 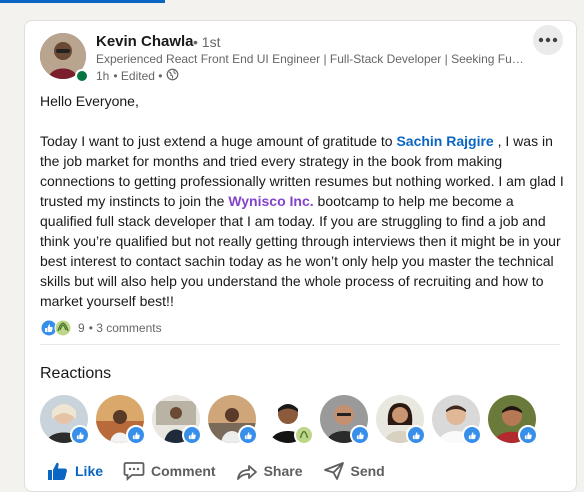 I want to click on reactor-list, so click(x=289, y=420).